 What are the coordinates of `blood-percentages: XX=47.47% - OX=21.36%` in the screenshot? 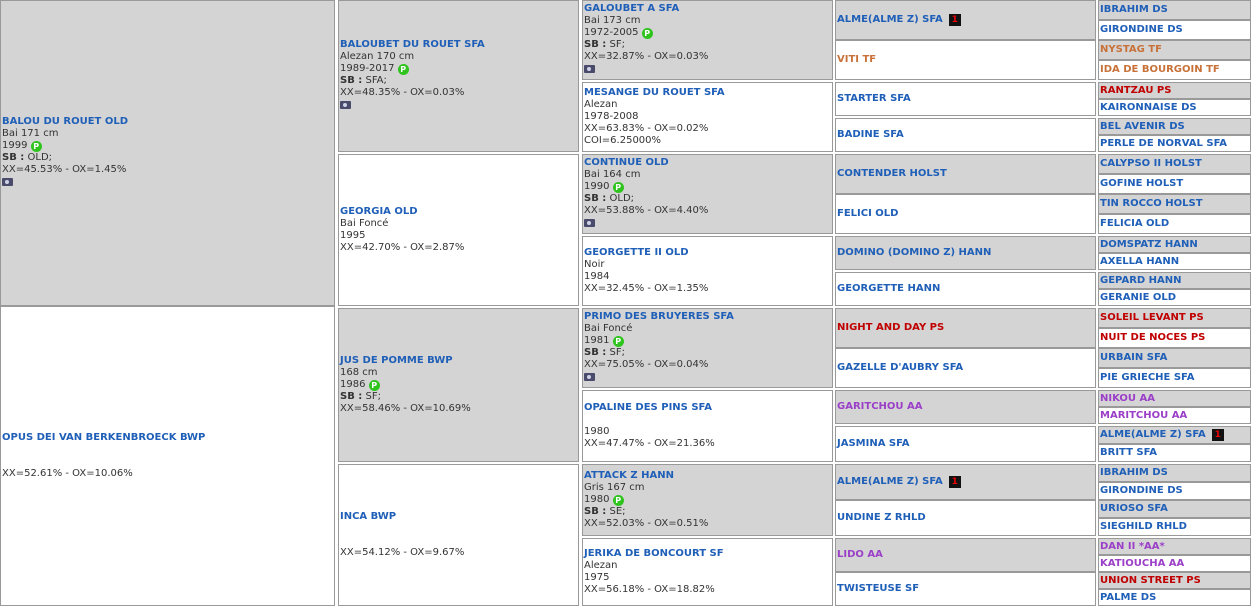 It's located at (649, 443).